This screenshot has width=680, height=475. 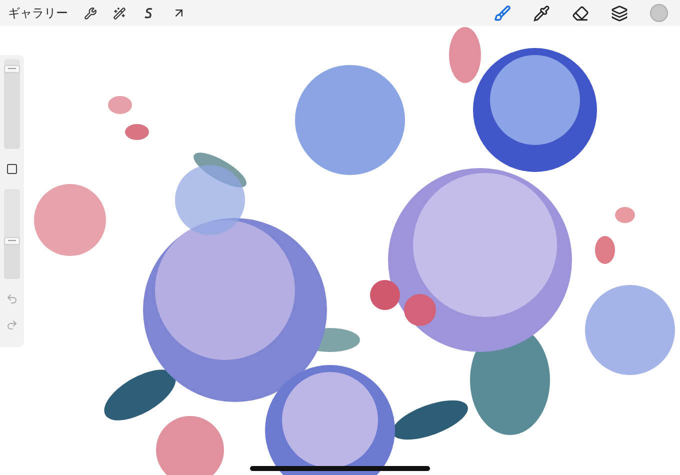 What do you see at coordinates (38, 13) in the screenshot?
I see `gallery-button: ギャラリー` at bounding box center [38, 13].